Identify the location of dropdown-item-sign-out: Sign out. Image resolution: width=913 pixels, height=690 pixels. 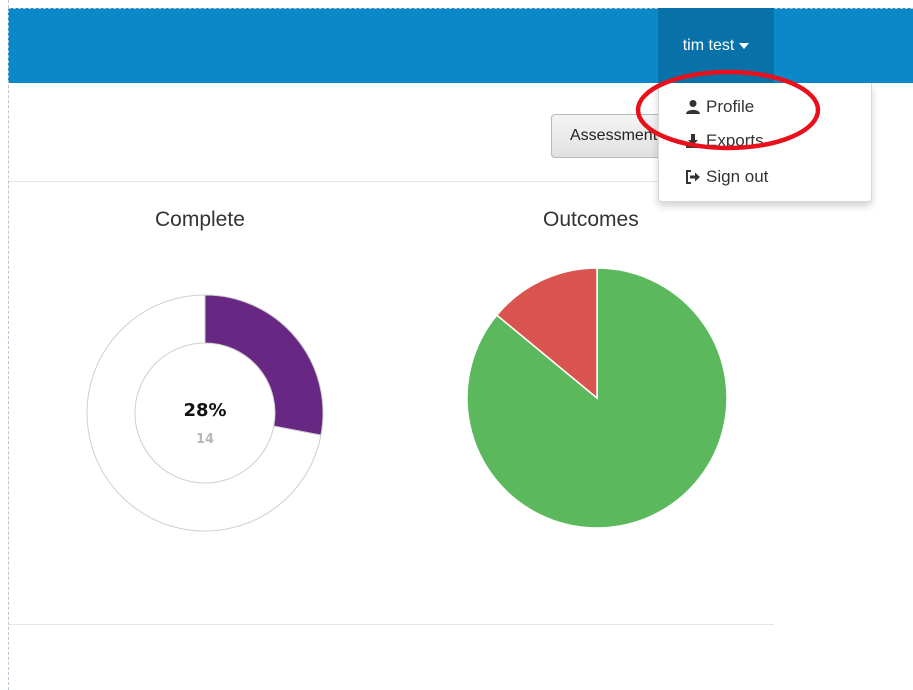
(726, 177).